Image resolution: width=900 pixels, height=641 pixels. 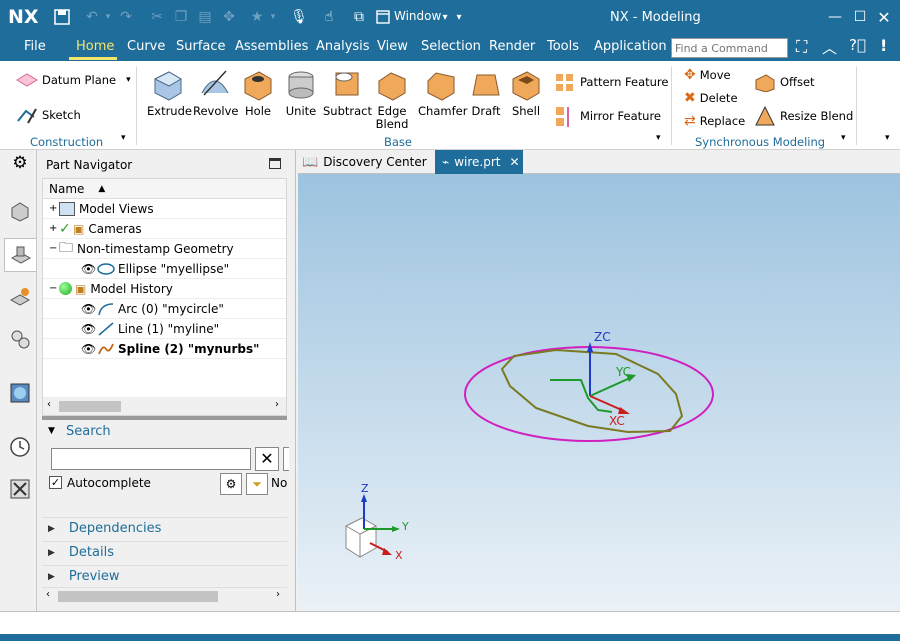 What do you see at coordinates (392, 99) in the screenshot?
I see `edge-blend-button: Edge Blend` at bounding box center [392, 99].